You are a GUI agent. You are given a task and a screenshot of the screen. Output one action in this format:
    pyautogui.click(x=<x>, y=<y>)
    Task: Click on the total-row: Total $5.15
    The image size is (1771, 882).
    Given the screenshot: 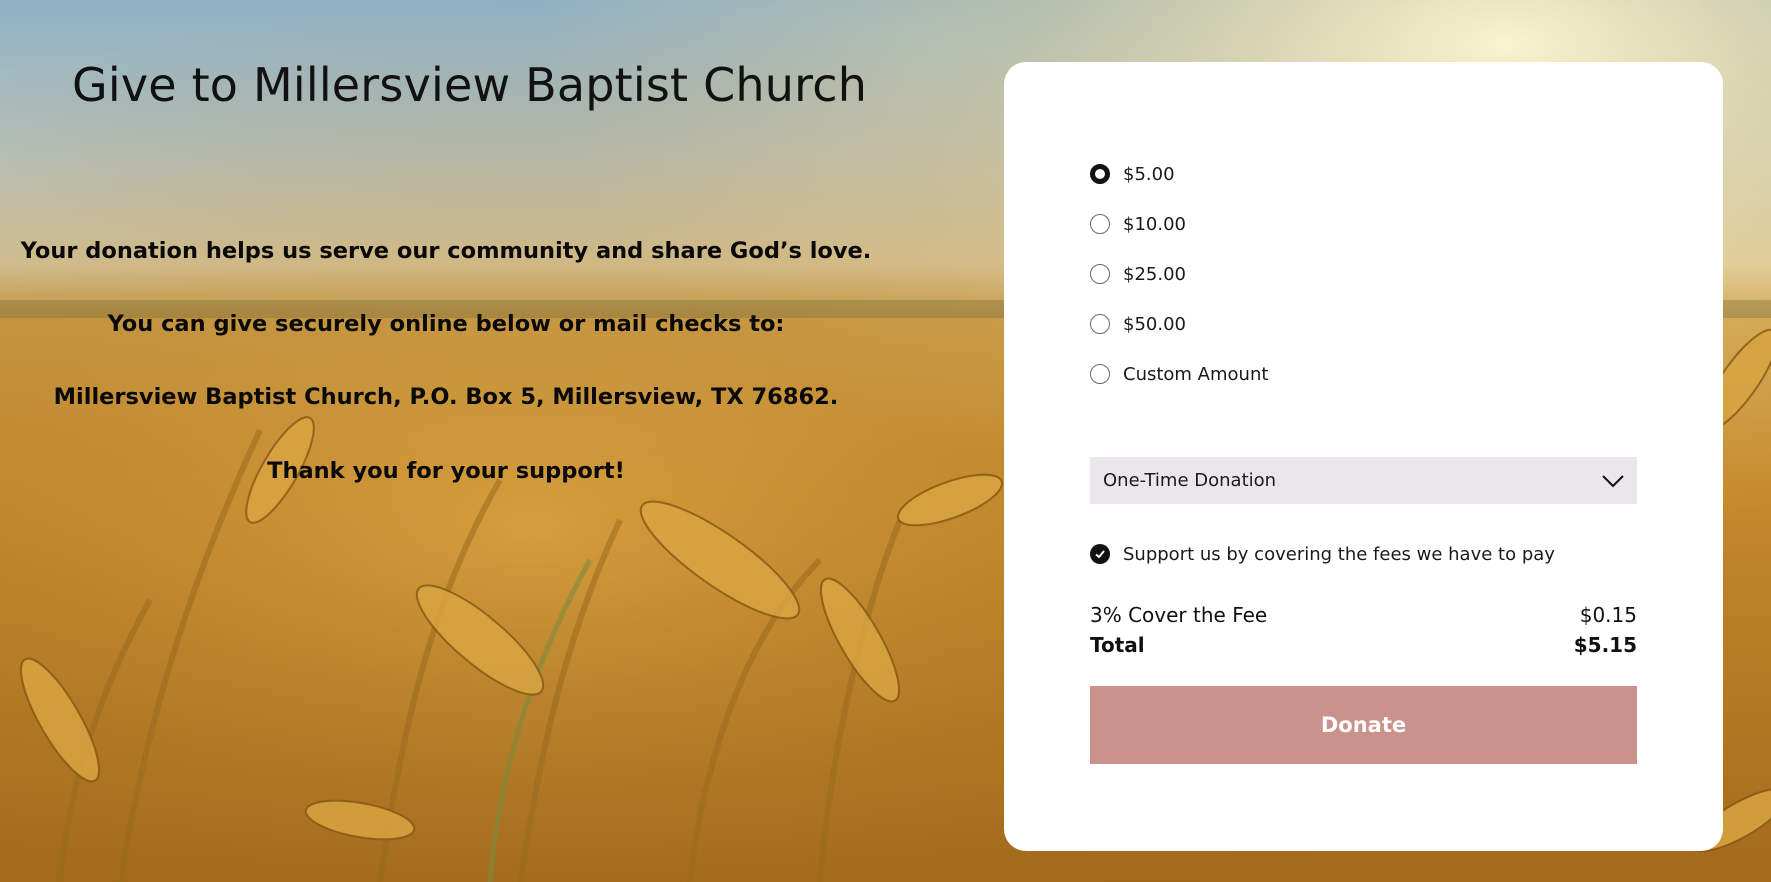 What is the action you would take?
    pyautogui.click(x=1363, y=645)
    